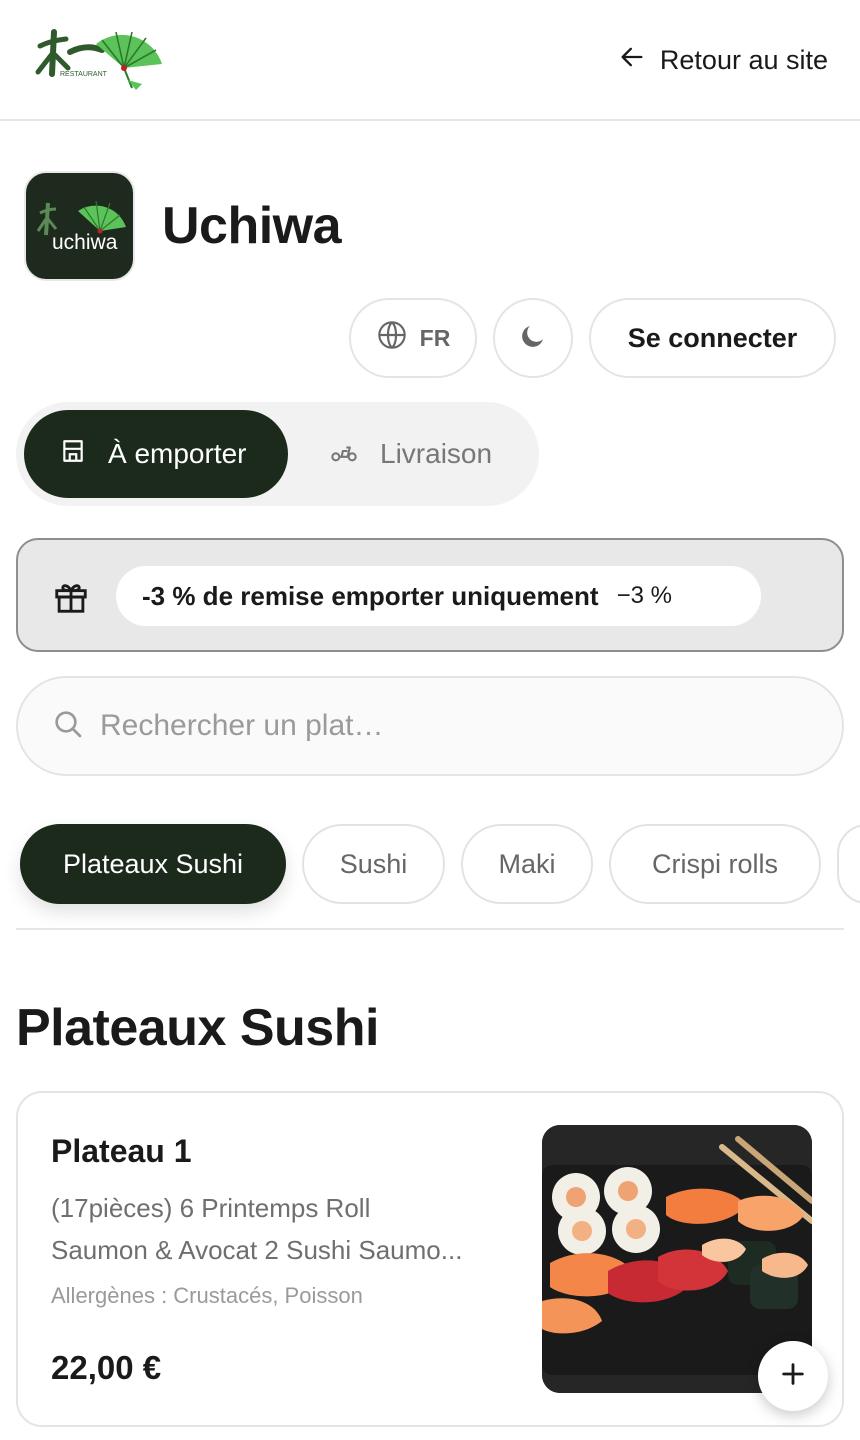 The height and width of the screenshot is (1440, 860). Describe the element at coordinates (211, 1208) in the screenshot. I see `product-description-line: (17pièces) 6 Printemps Roll` at that location.